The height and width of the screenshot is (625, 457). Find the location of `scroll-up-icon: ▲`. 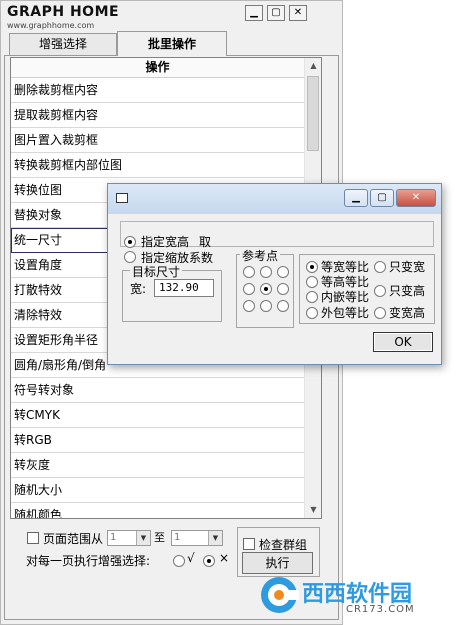

scroll-up-icon: ▲ is located at coordinates (313, 65).